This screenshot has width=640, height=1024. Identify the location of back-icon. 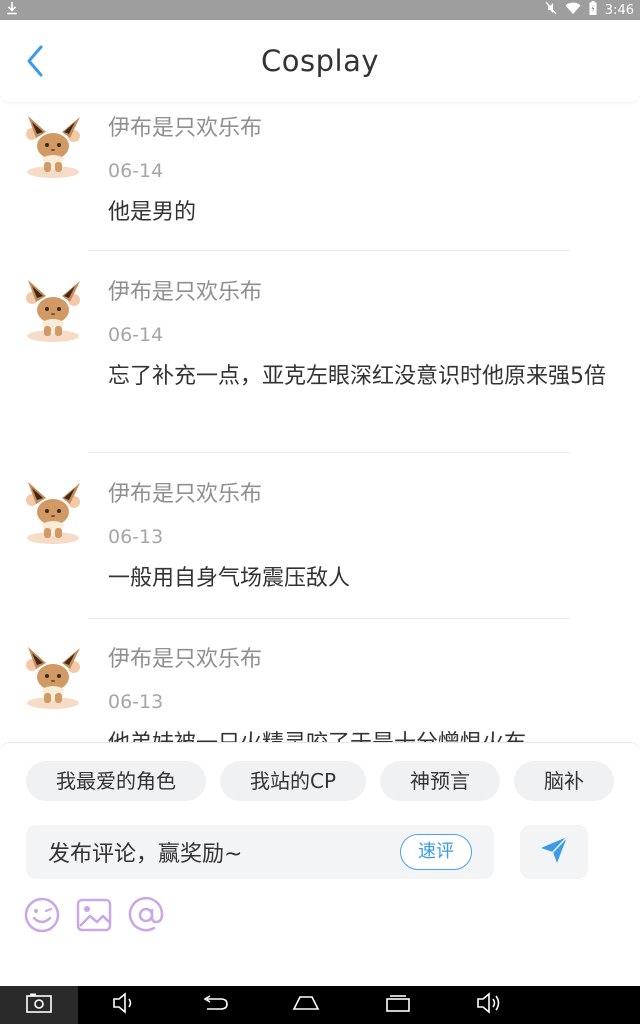
(215, 1005).